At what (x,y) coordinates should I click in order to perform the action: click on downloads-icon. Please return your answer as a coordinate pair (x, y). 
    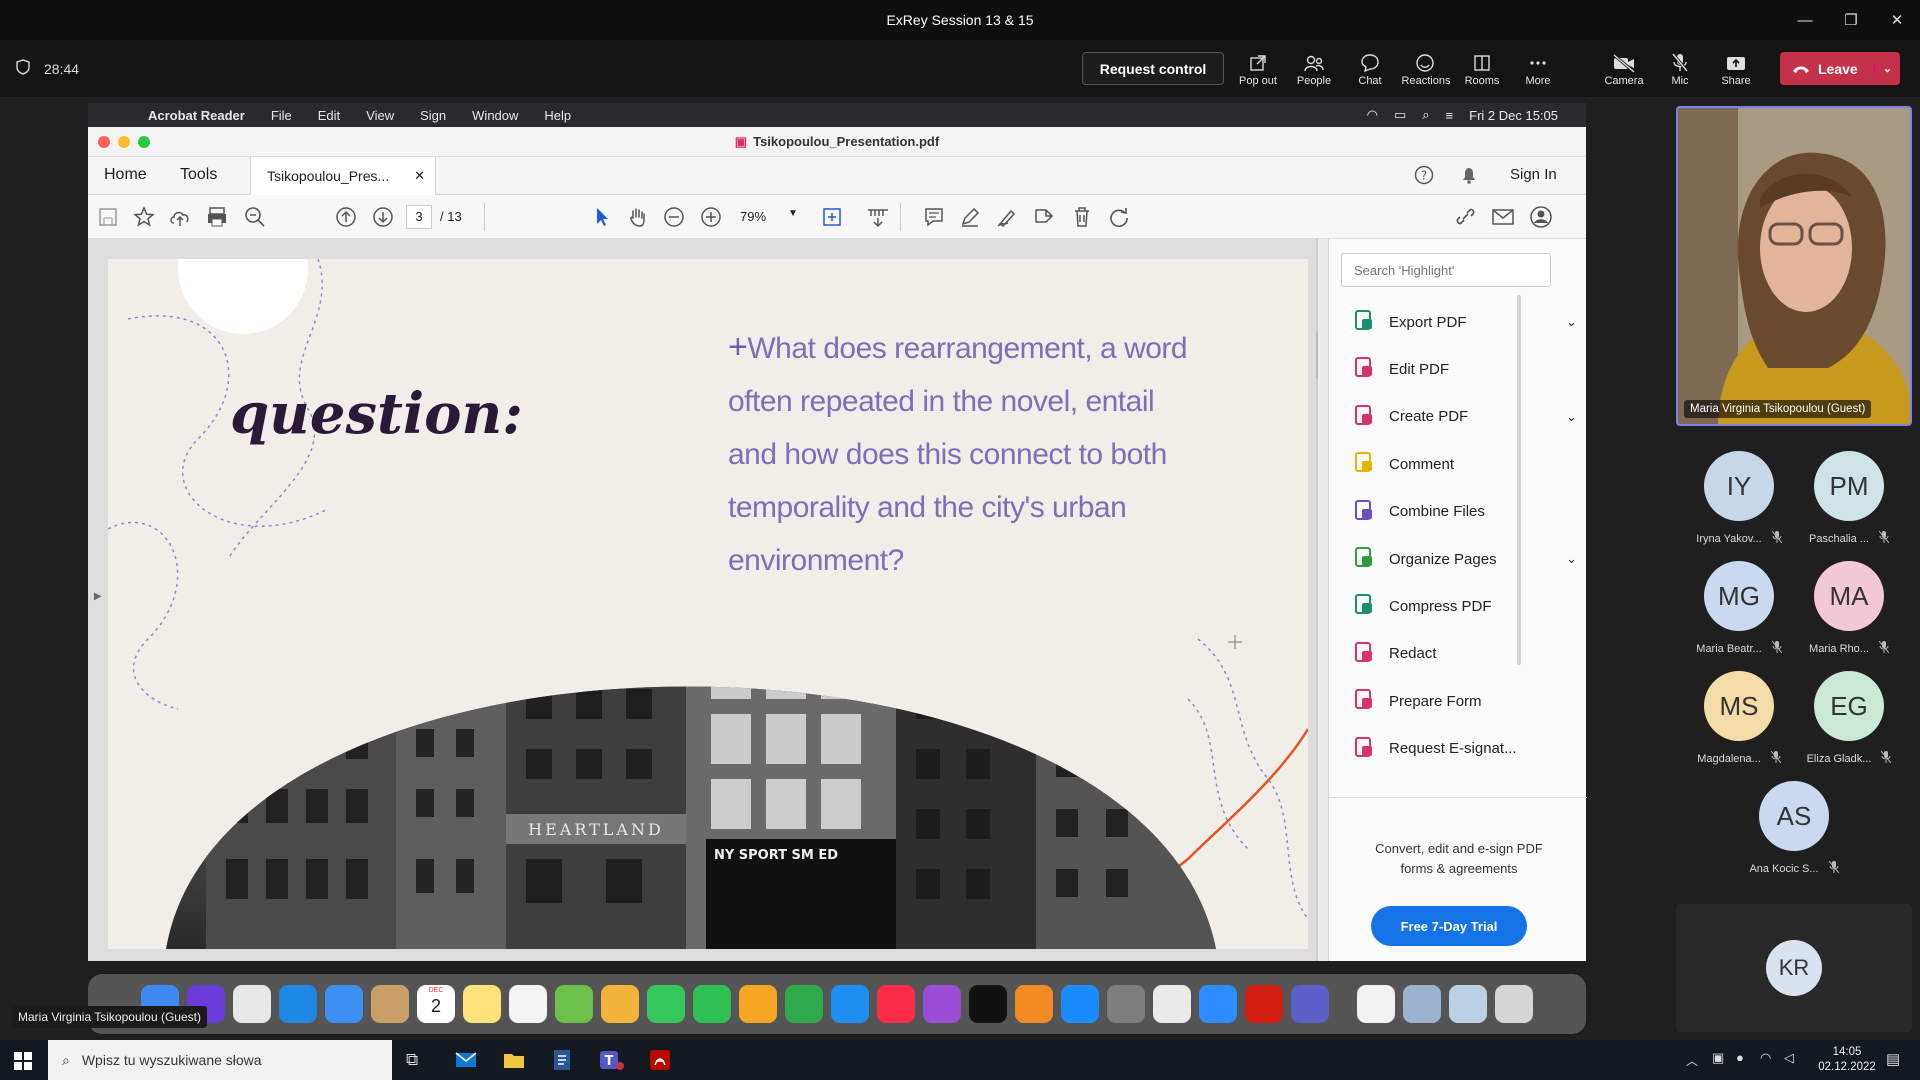
    Looking at the image, I should click on (1468, 1004).